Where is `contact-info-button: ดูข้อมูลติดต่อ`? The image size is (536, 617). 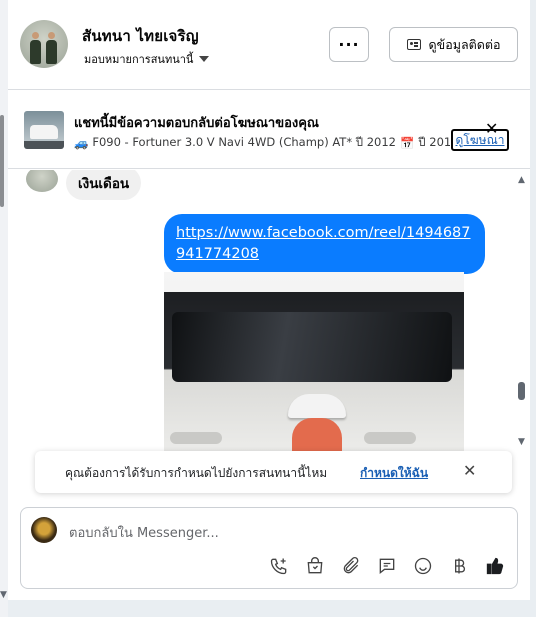
contact-info-button: ดูข้อมูลติดต่อ is located at coordinates (453, 44).